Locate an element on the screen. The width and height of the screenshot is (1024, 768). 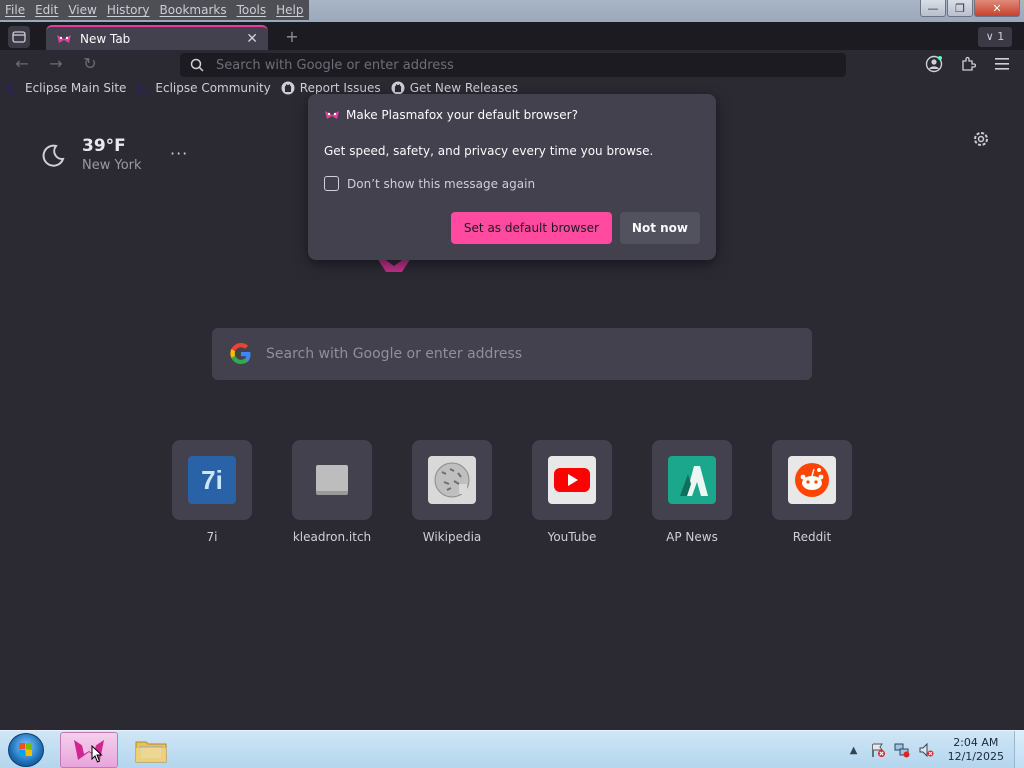
extensions-button is located at coordinates (968, 64).